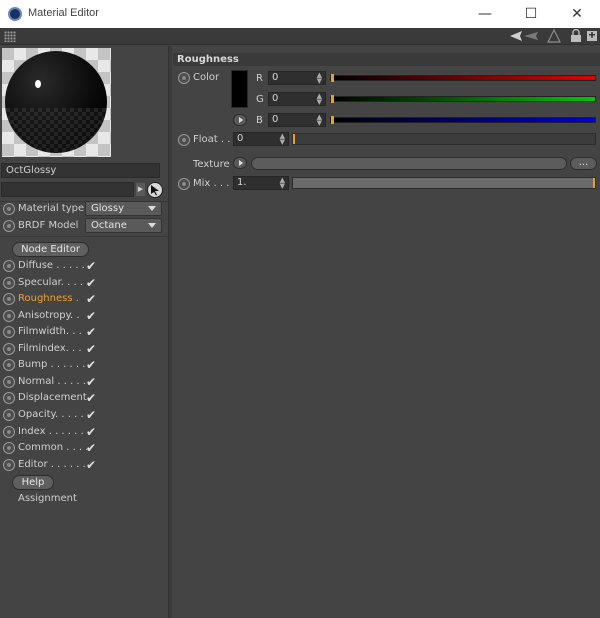 The height and width of the screenshot is (618, 600). What do you see at coordinates (297, 120) in the screenshot?
I see `b-value-field: 0 ▲ ▼` at bounding box center [297, 120].